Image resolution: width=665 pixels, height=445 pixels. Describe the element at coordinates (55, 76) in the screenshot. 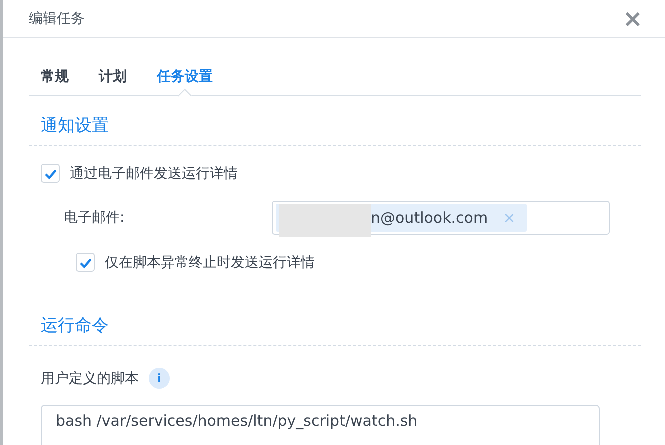

I see `tab: 常规` at that location.